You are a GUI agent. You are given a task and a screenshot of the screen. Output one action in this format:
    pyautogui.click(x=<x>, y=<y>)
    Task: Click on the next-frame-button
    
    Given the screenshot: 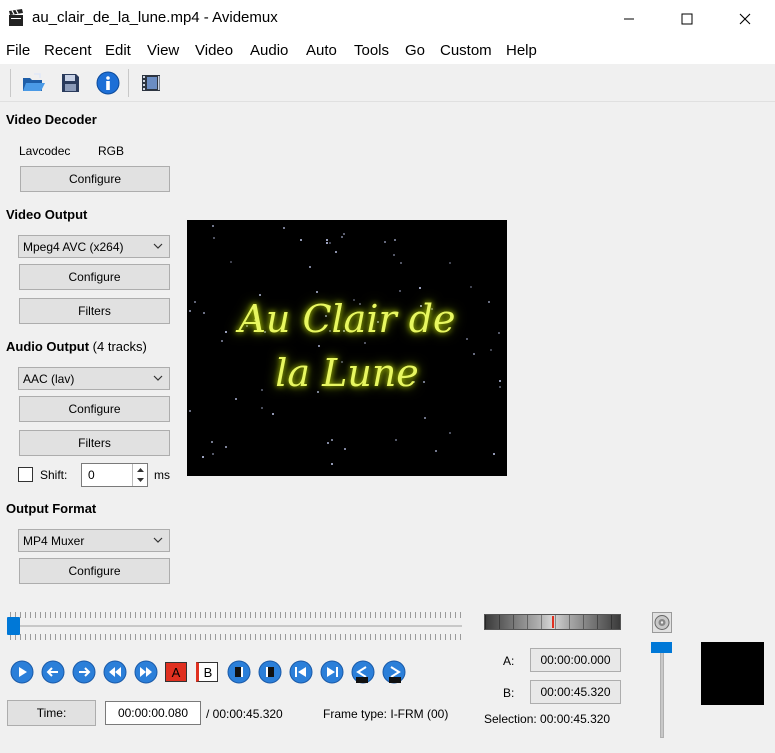 What is the action you would take?
    pyautogui.click(x=84, y=672)
    